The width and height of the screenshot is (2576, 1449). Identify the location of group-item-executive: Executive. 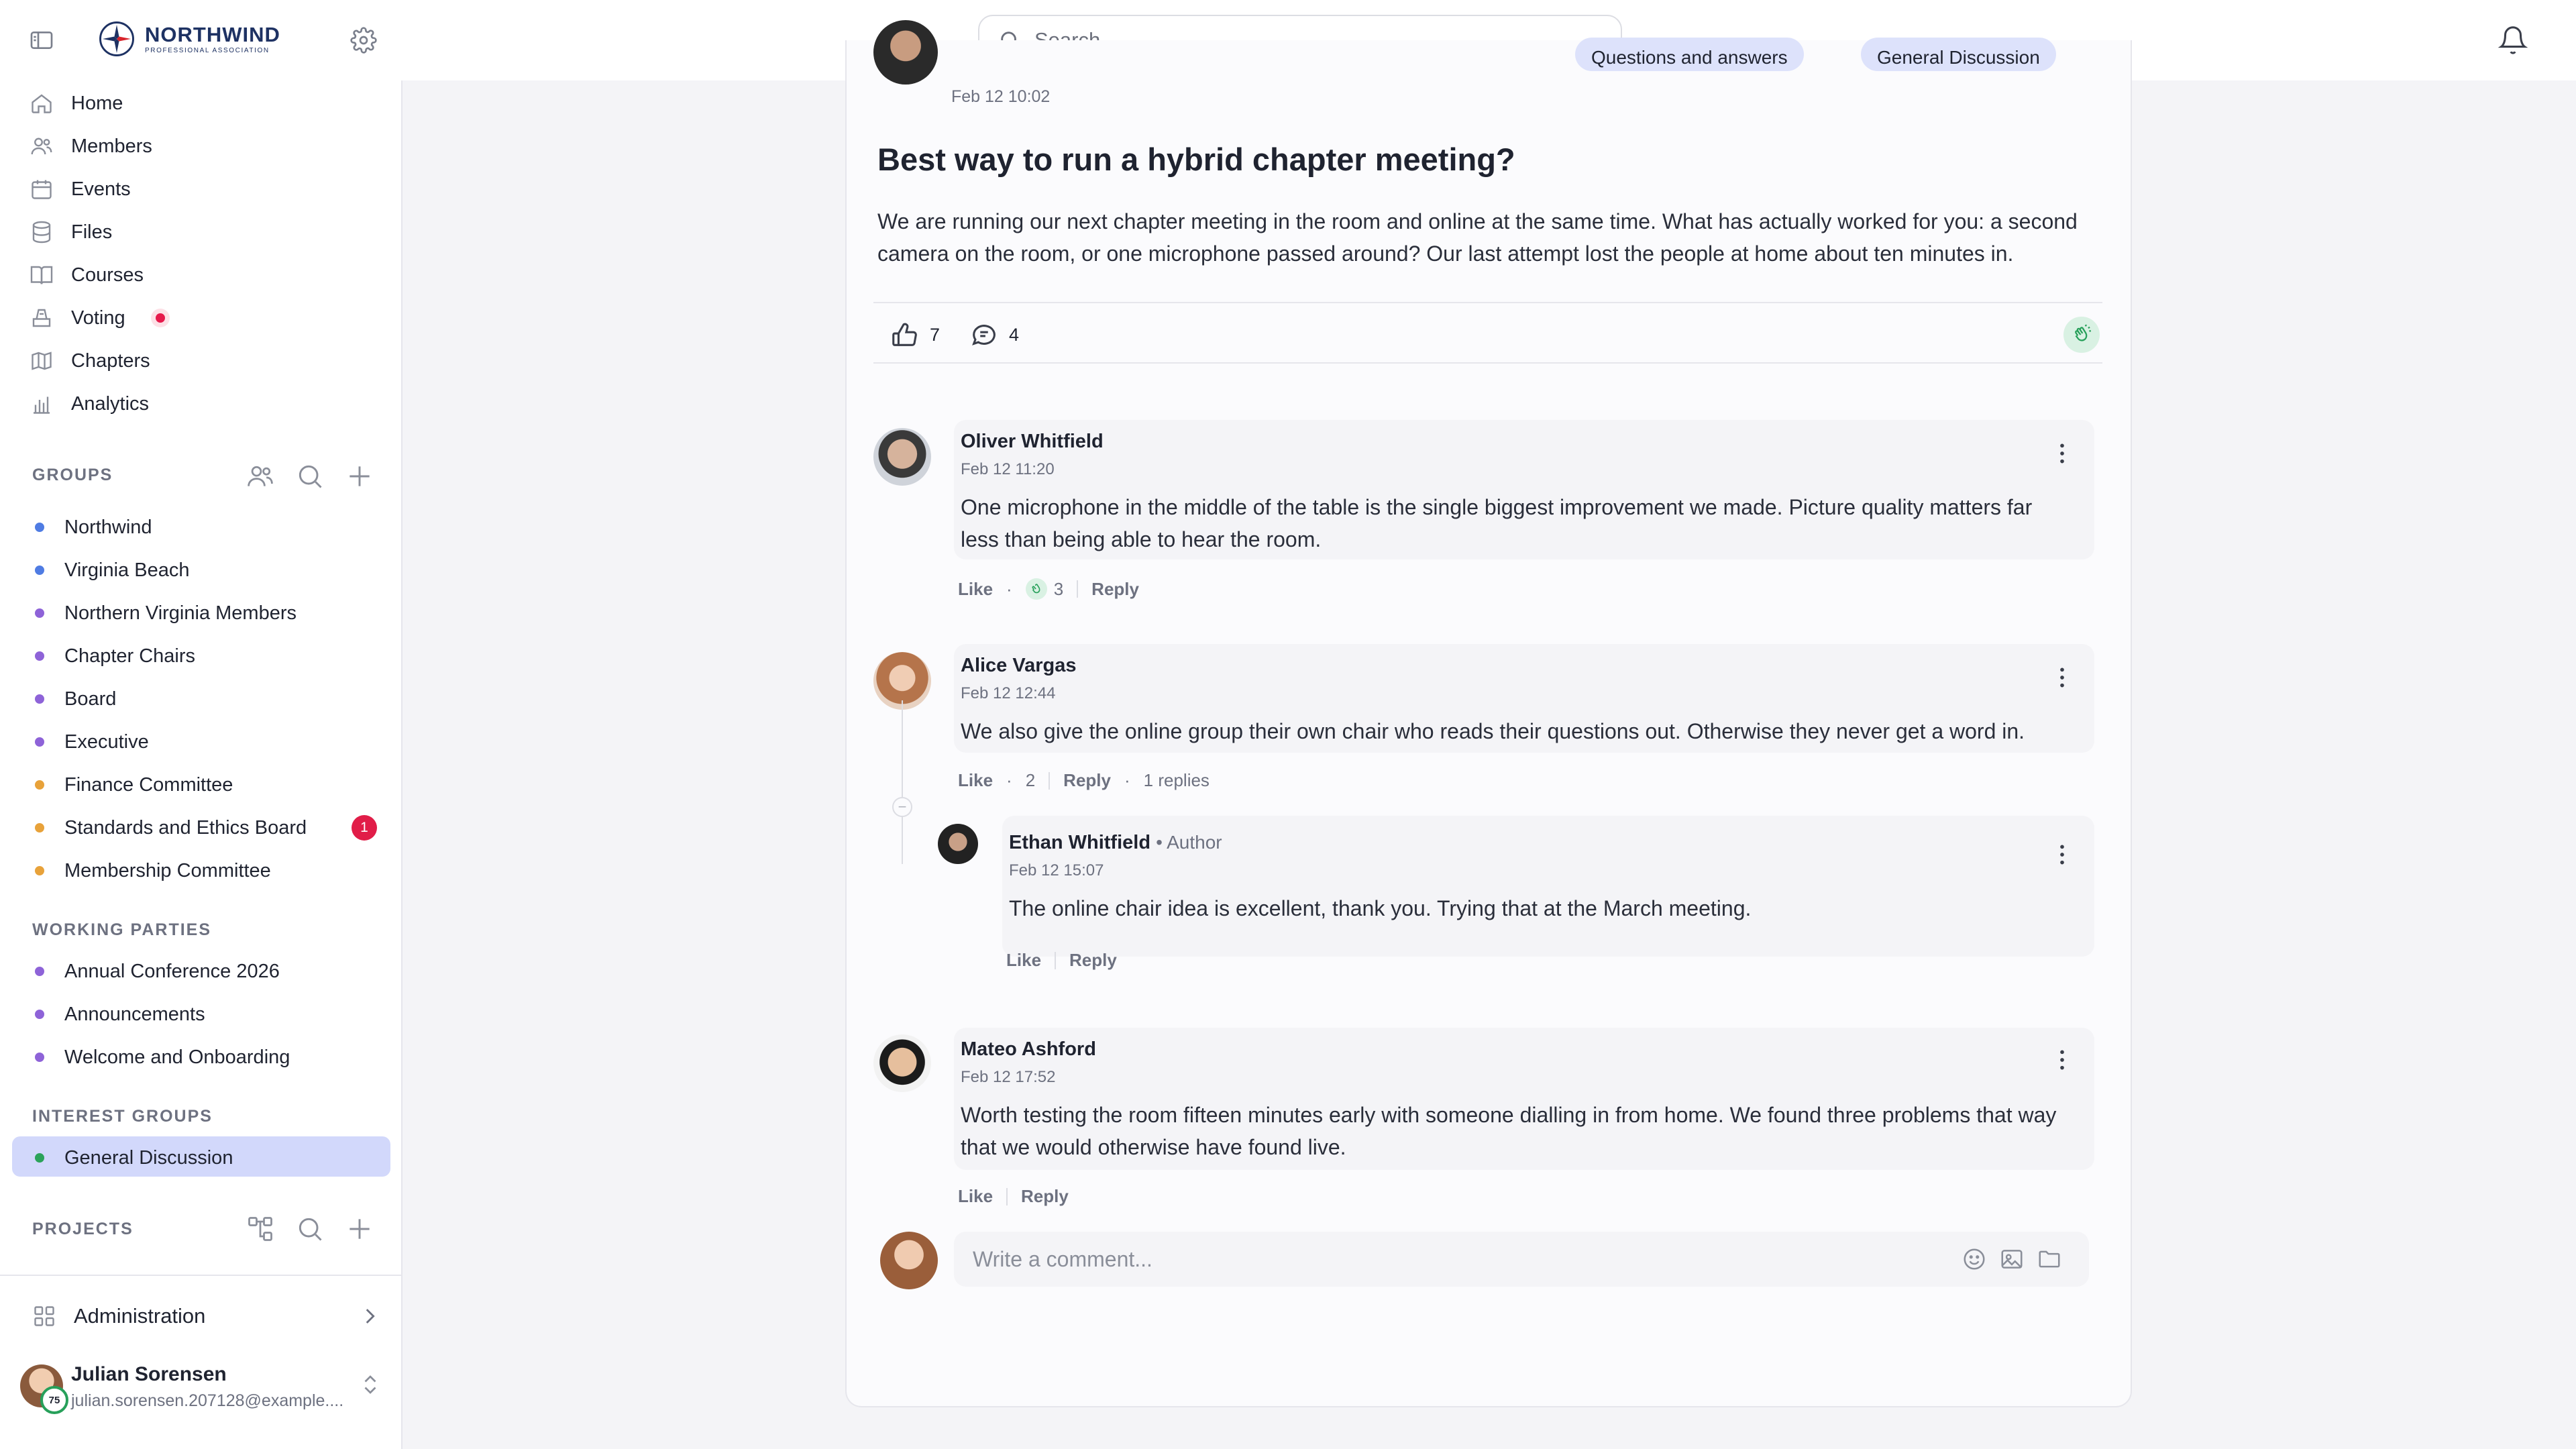
(92, 741).